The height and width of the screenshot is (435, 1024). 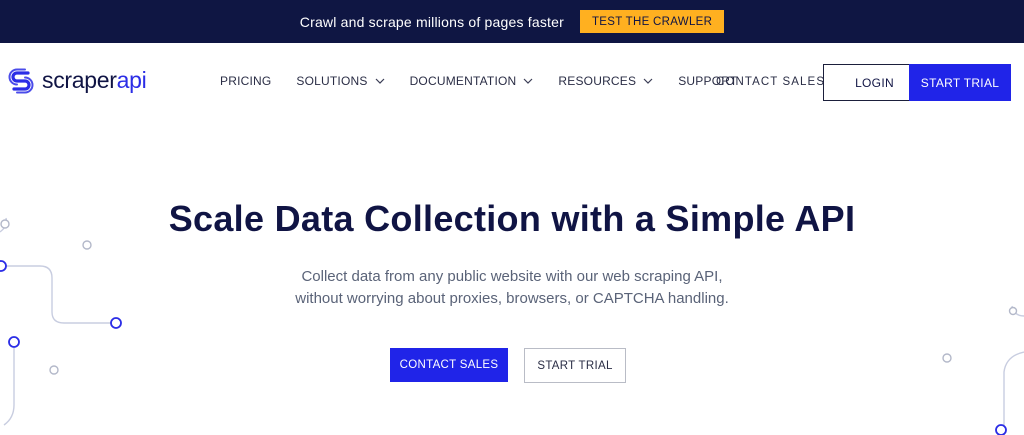 What do you see at coordinates (770, 82) in the screenshot?
I see `contact-sales-link: CONTACT SALES` at bounding box center [770, 82].